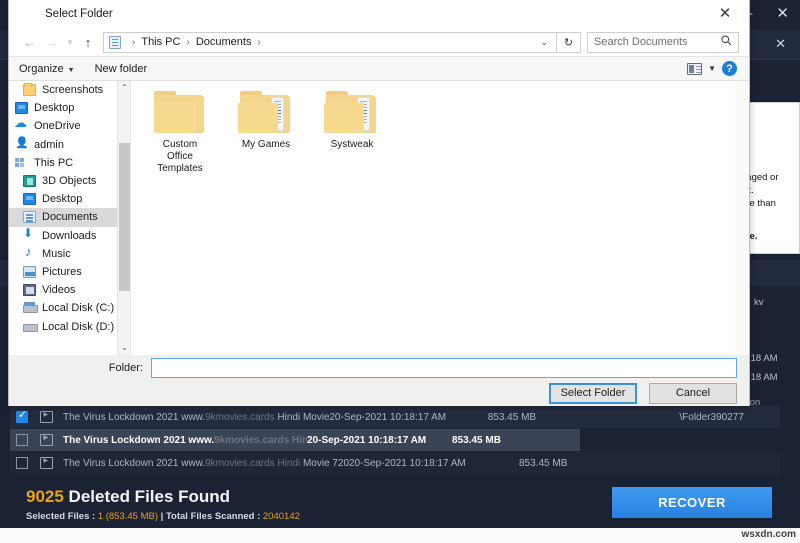 This screenshot has width=800, height=543. I want to click on list-item: Custom Office Templates, so click(180, 133).